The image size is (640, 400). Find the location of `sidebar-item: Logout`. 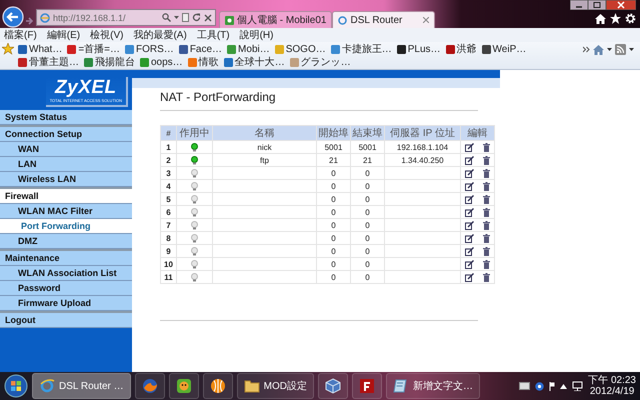

sidebar-item: Logout is located at coordinates (66, 319).